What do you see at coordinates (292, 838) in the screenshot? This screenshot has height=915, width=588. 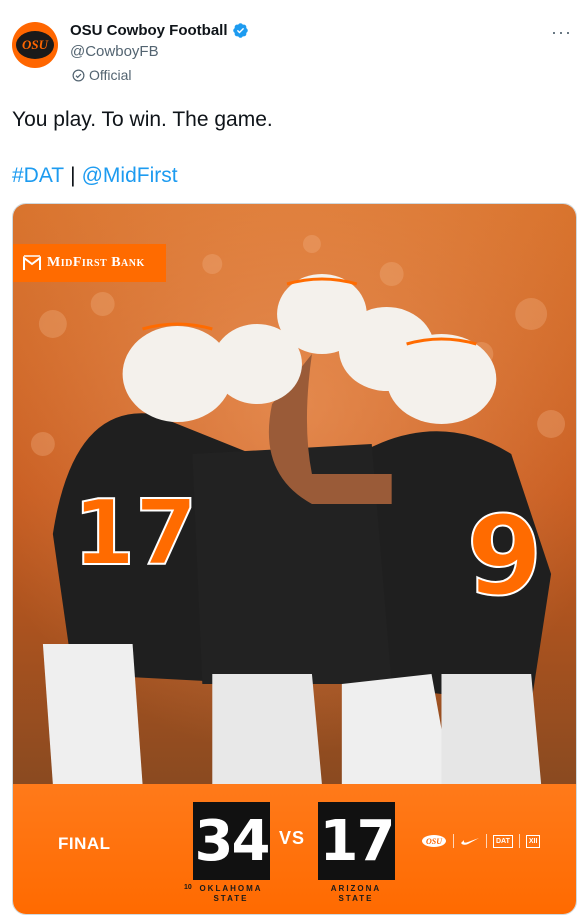 I see `vs-label: VS` at bounding box center [292, 838].